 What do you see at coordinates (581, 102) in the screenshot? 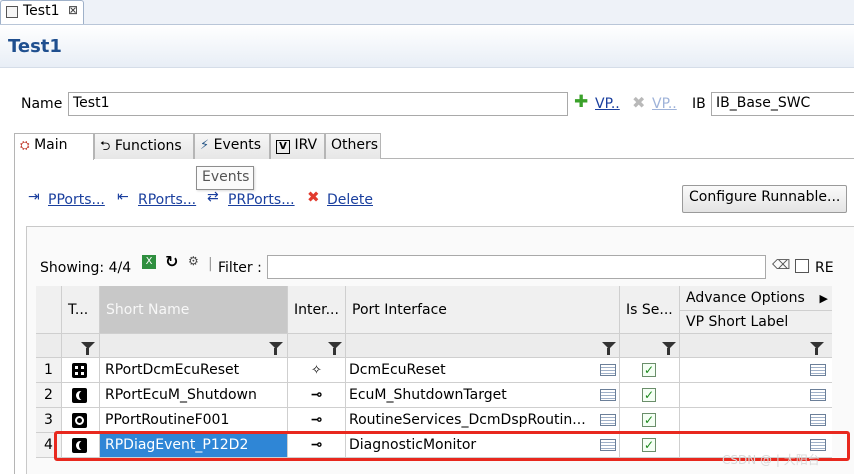
I see `plus-icon: ✚` at bounding box center [581, 102].